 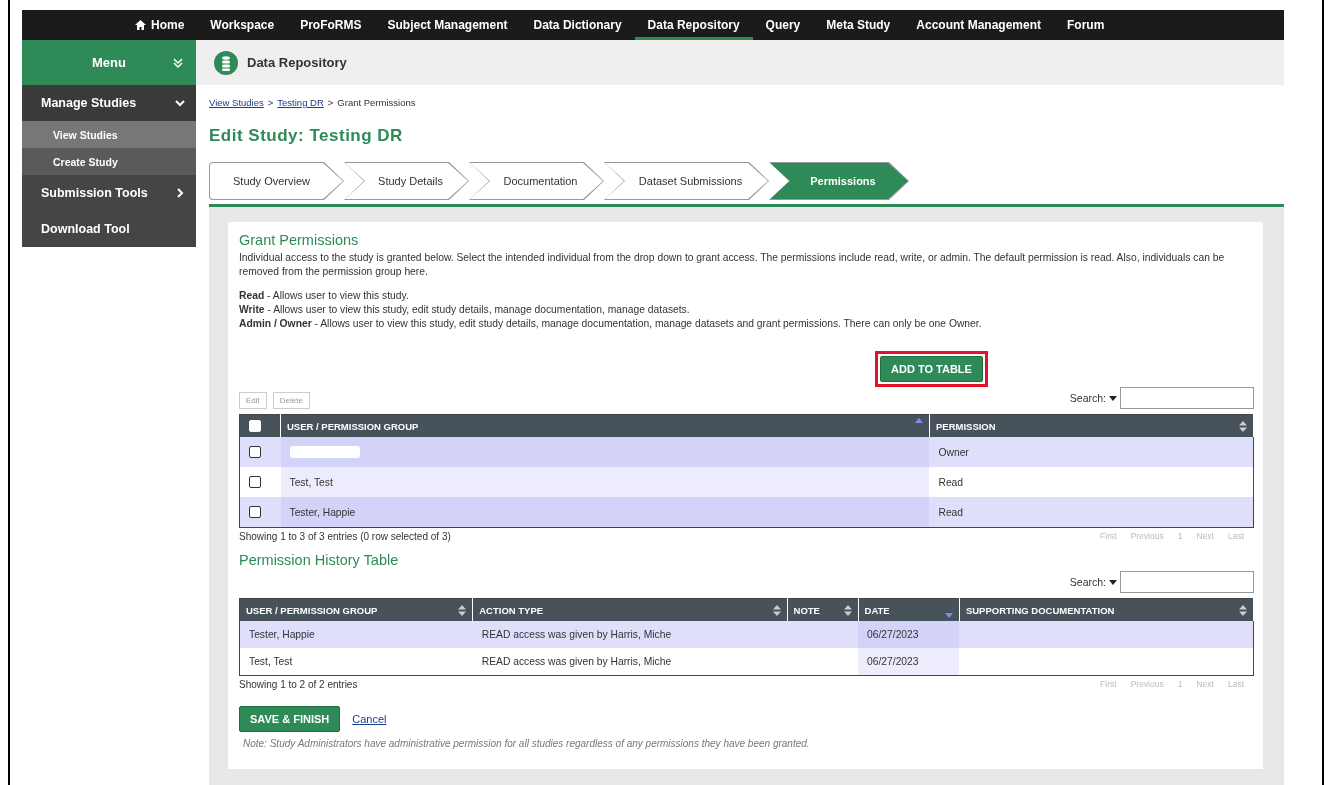 What do you see at coordinates (909, 609) in the screenshot?
I see `column-header: DATE` at bounding box center [909, 609].